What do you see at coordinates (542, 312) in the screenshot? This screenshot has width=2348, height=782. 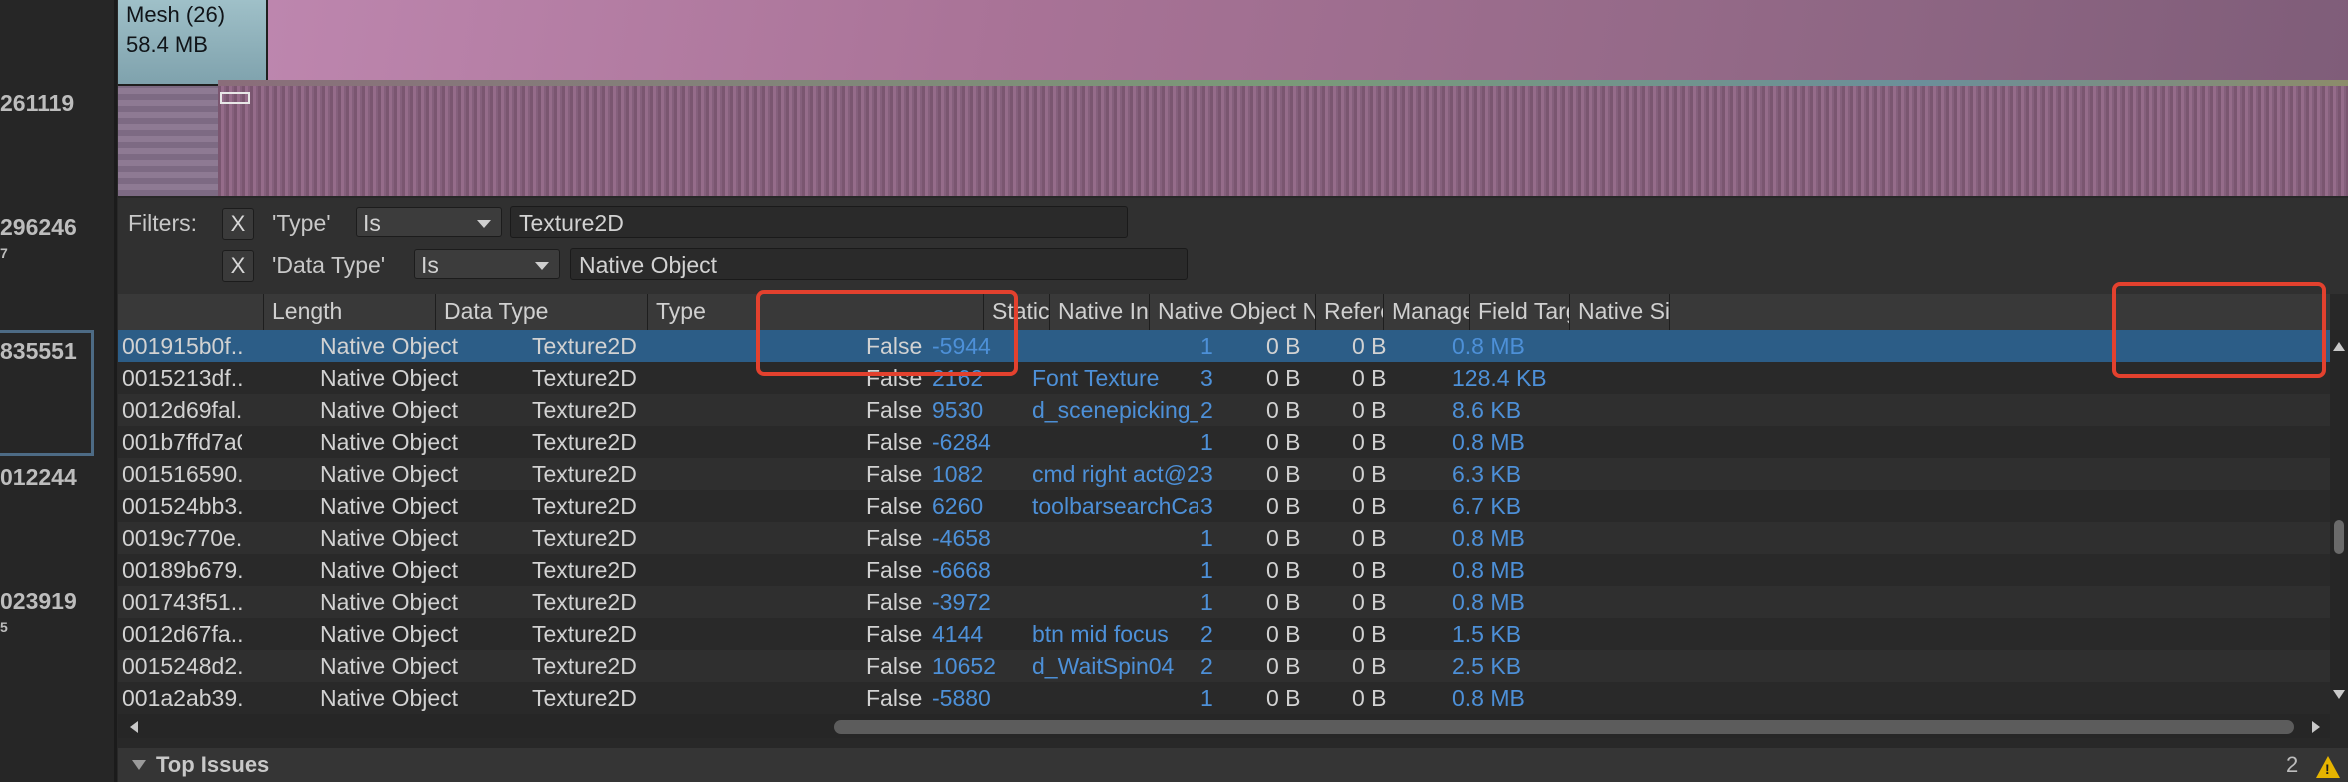 I see `column-header: Data Type` at bounding box center [542, 312].